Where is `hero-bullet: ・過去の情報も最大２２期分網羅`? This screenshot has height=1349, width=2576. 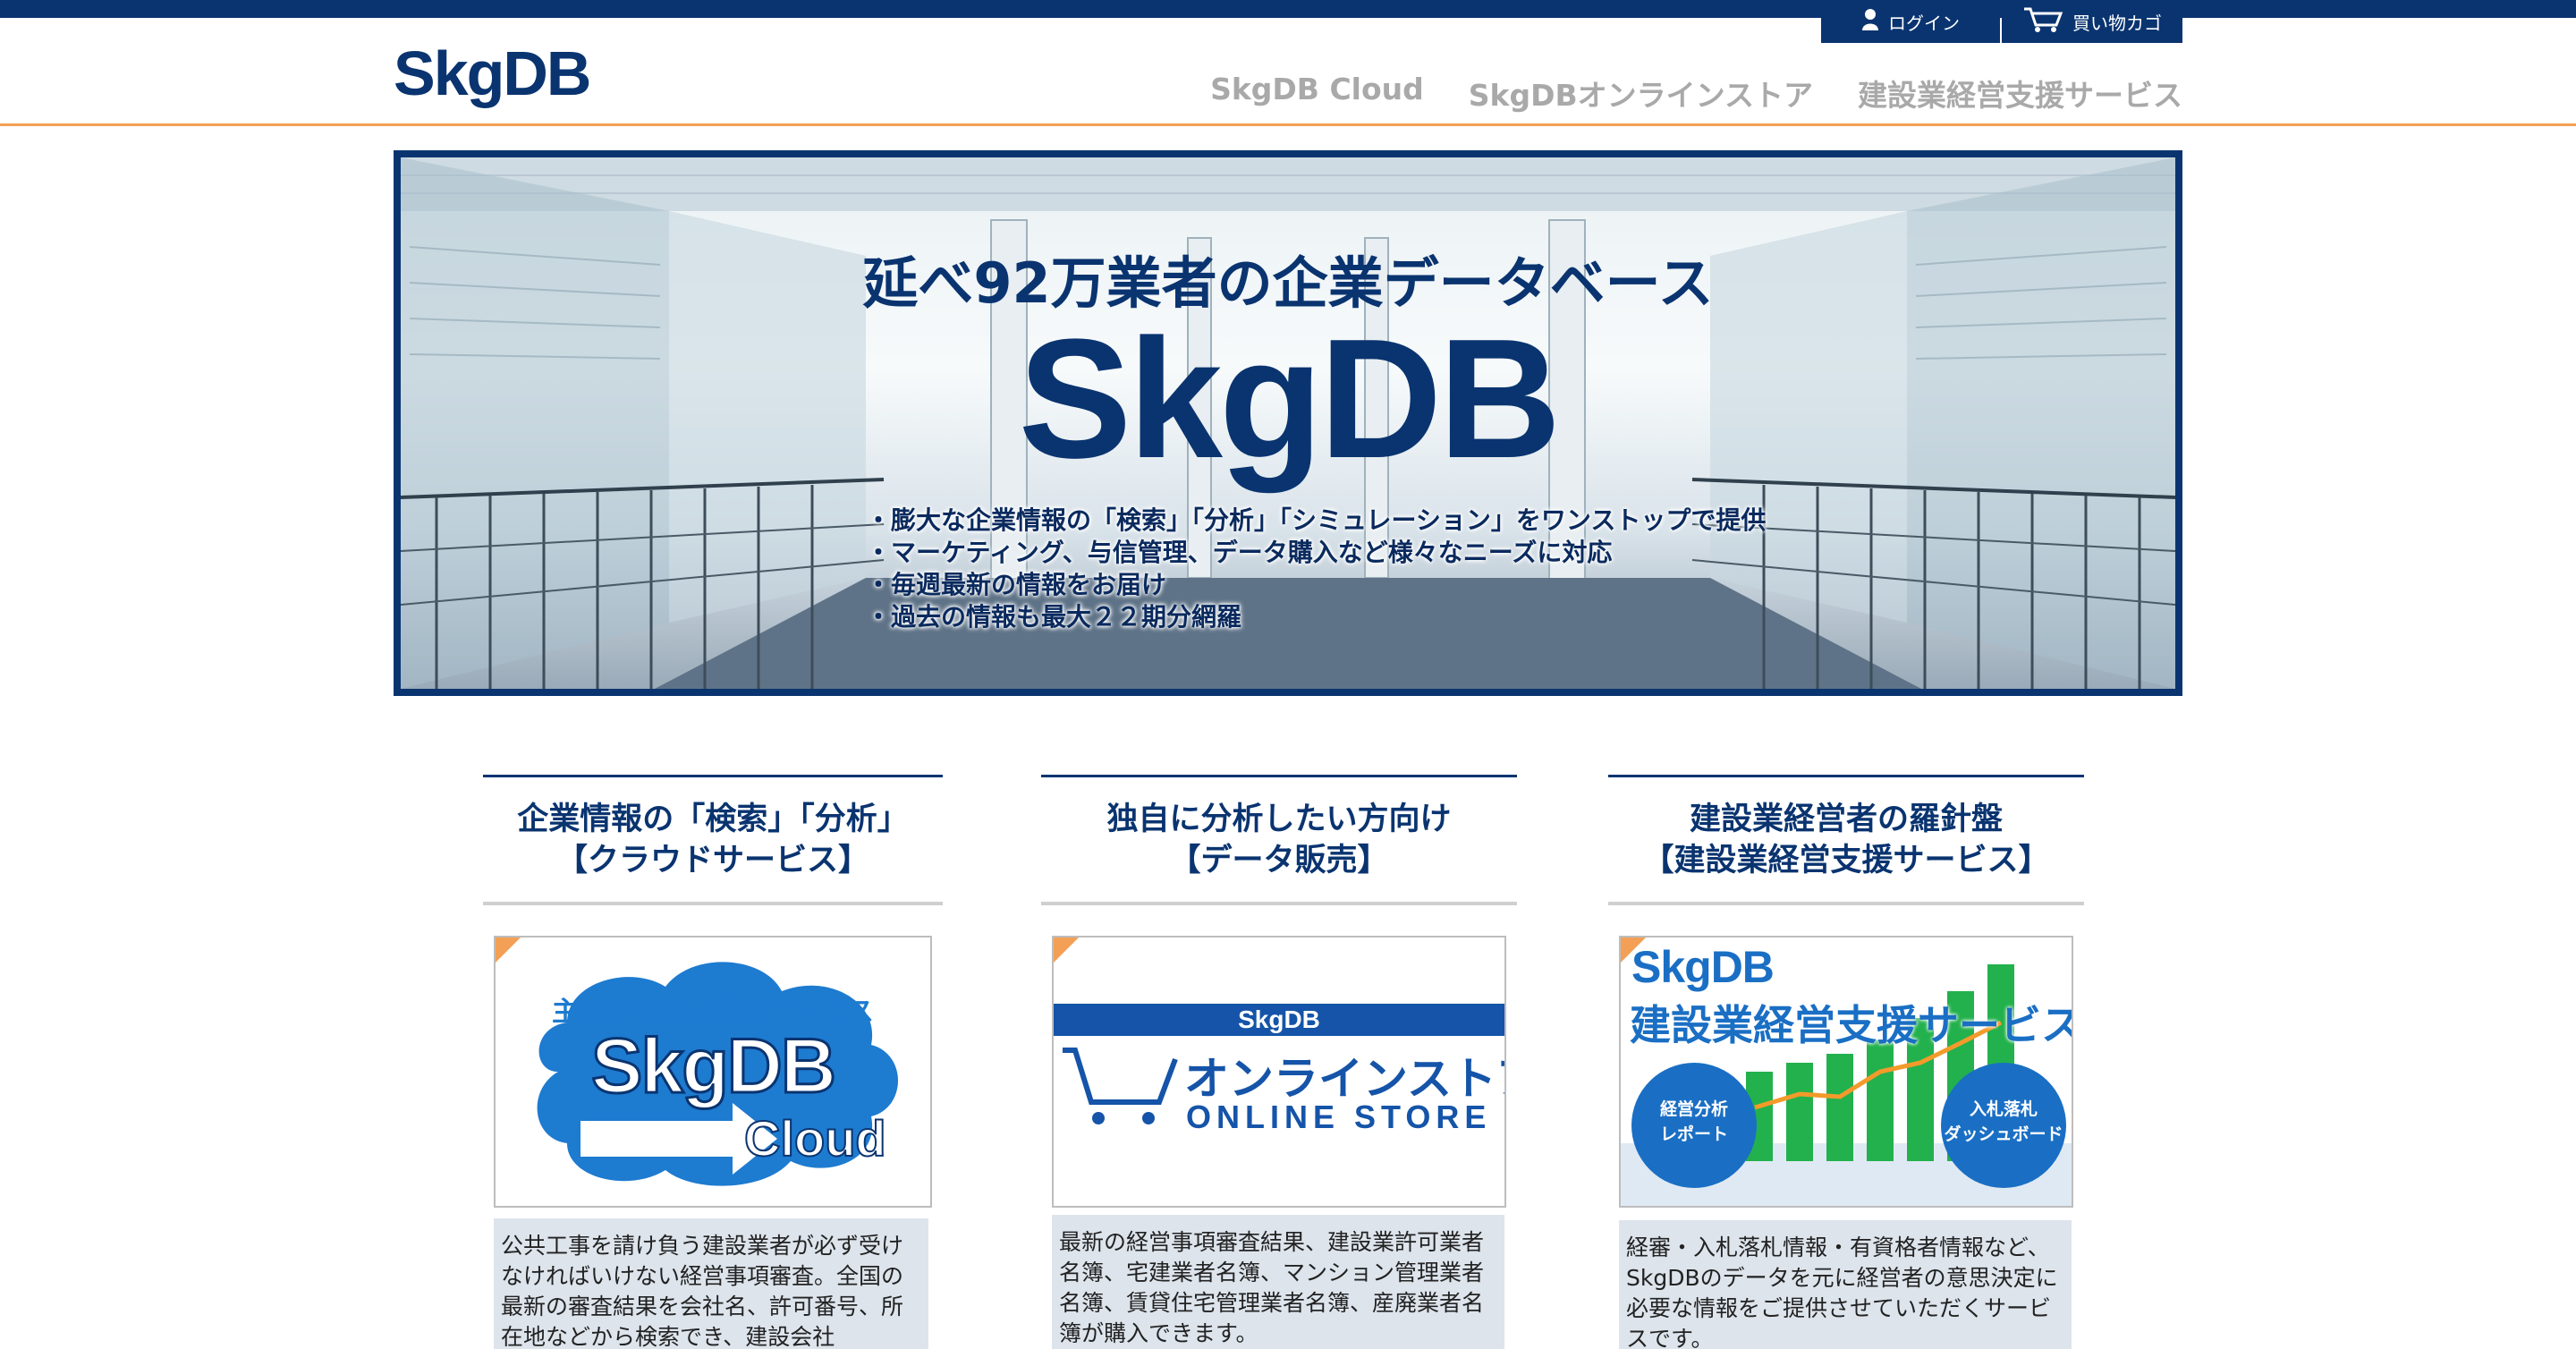
hero-bullet: ・過去の情報も最大２２期分網羅 is located at coordinates (1054, 617).